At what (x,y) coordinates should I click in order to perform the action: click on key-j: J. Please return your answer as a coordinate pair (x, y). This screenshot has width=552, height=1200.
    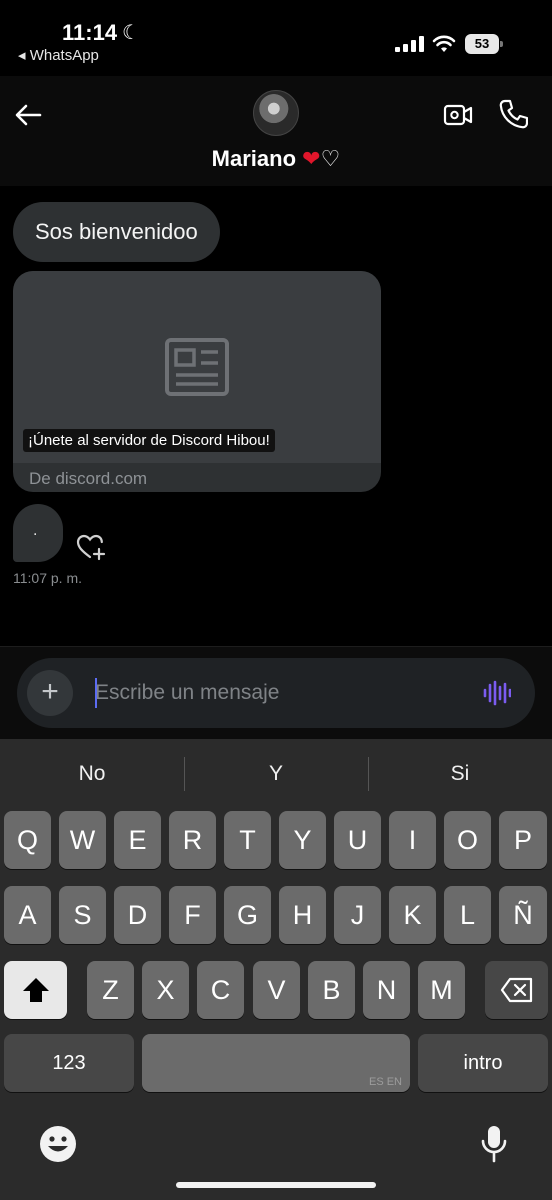
    Looking at the image, I should click on (357, 915).